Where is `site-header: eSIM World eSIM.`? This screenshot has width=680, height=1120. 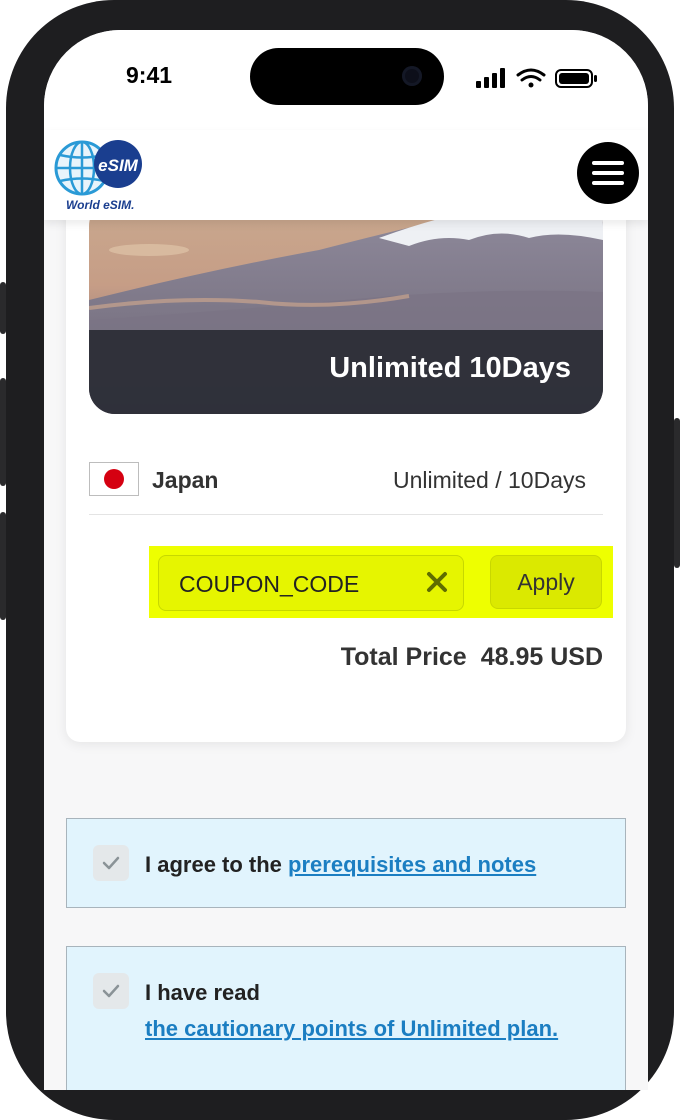
site-header: eSIM World eSIM. is located at coordinates (346, 175).